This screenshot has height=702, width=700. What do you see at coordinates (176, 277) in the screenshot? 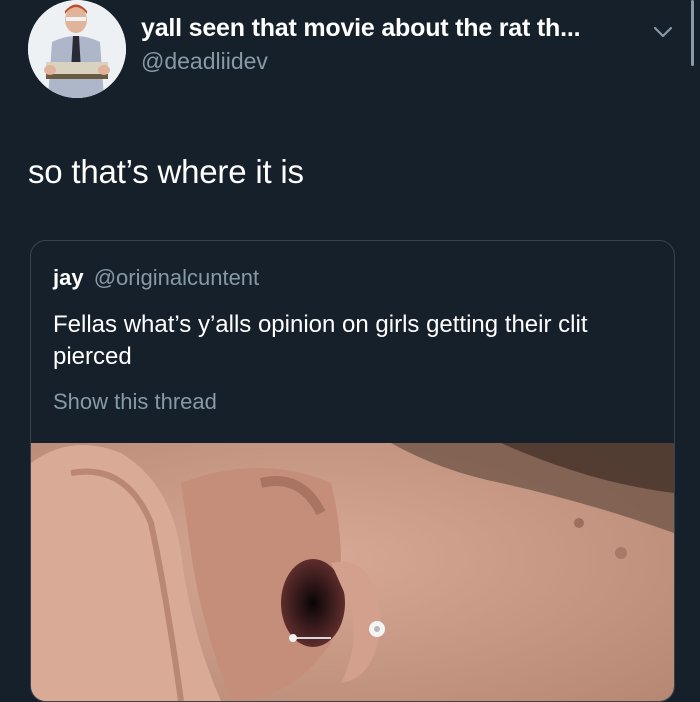
I see `quoted-user-handle: @originalcuntent` at bounding box center [176, 277].